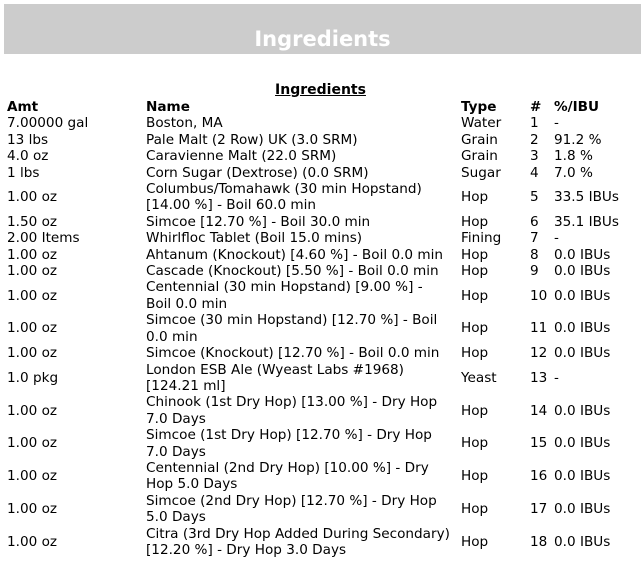 The width and height of the screenshot is (641, 567). Describe the element at coordinates (539, 295) in the screenshot. I see `cell-num: 10` at that location.